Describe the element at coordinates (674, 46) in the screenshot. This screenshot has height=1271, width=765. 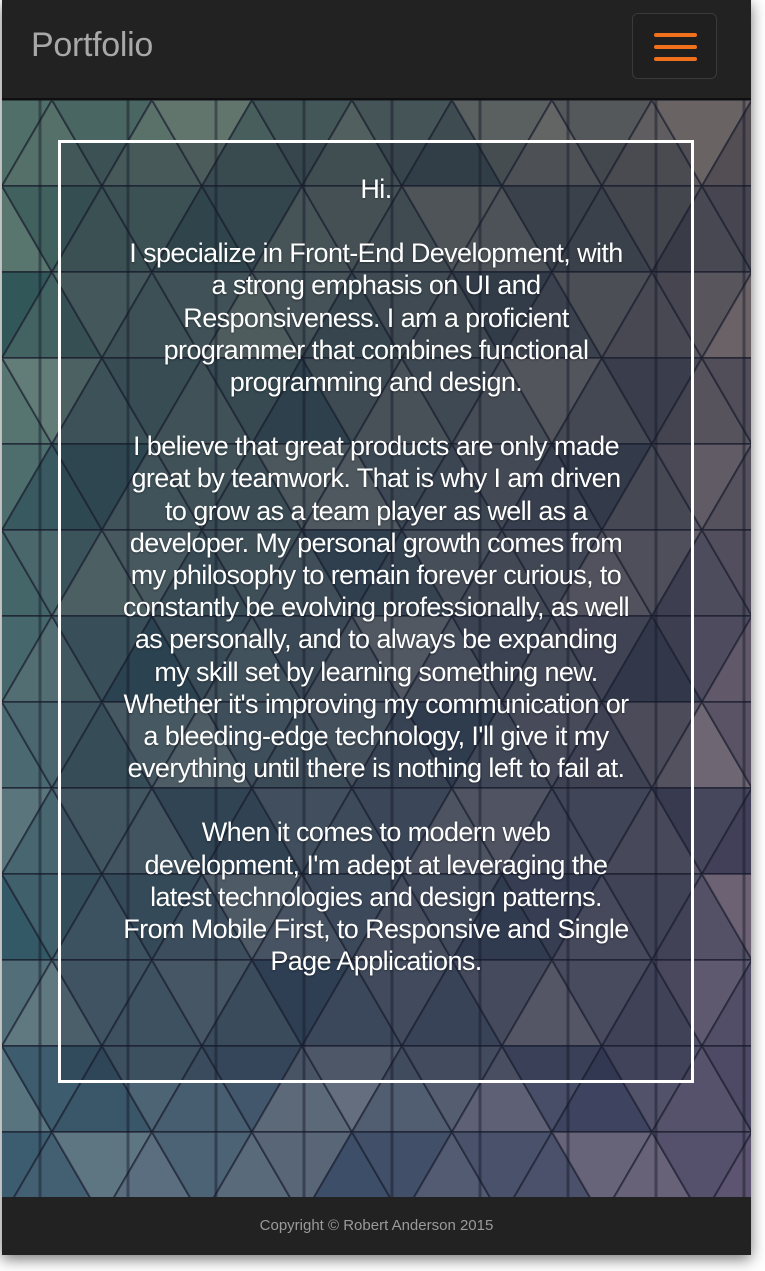
I see `menu-toggle-button` at that location.